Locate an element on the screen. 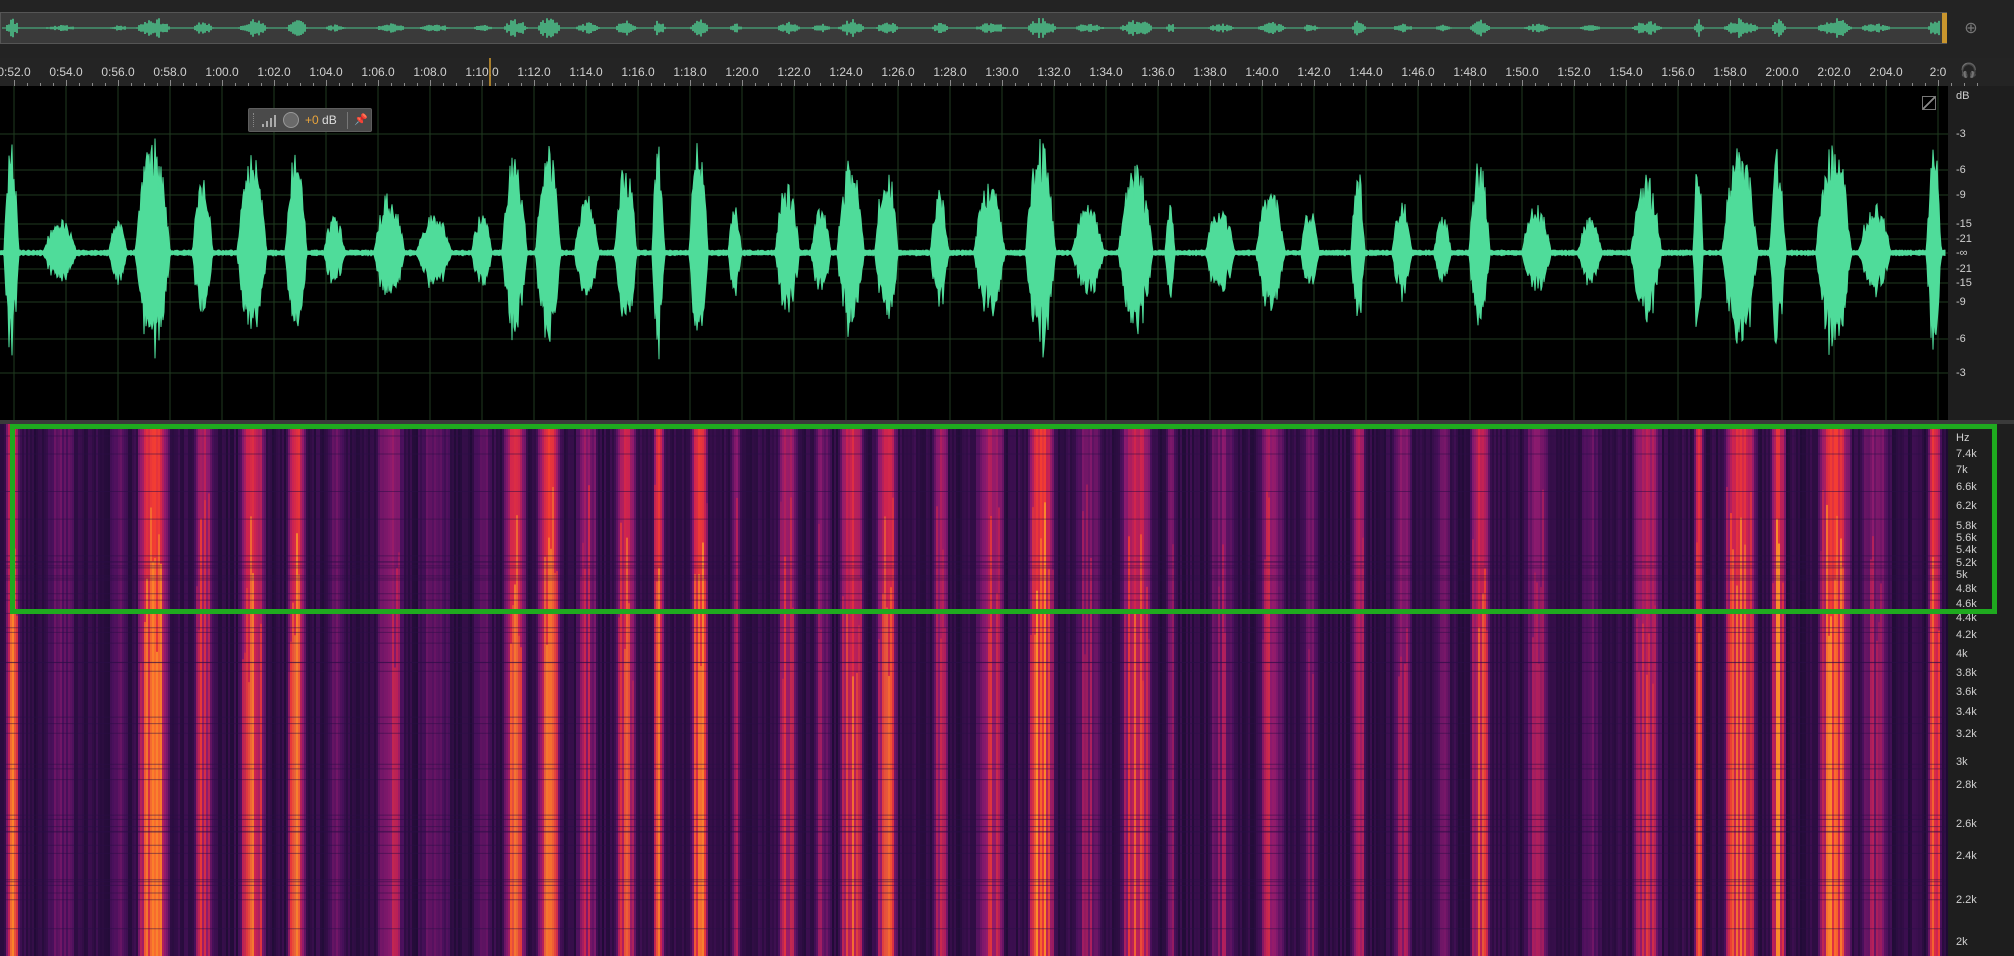 Image resolution: width=2014 pixels, height=956 pixels. time-tick-label: 1:14.0 is located at coordinates (586, 72).